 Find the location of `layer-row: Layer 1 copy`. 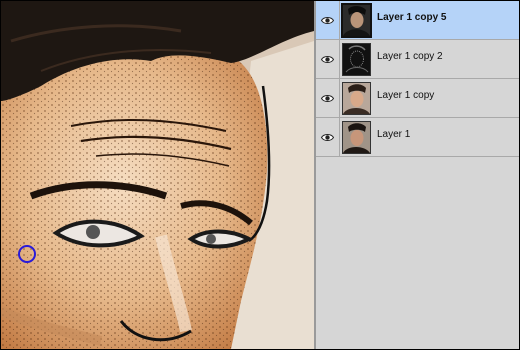

layer-row: Layer 1 copy is located at coordinates (417, 98).